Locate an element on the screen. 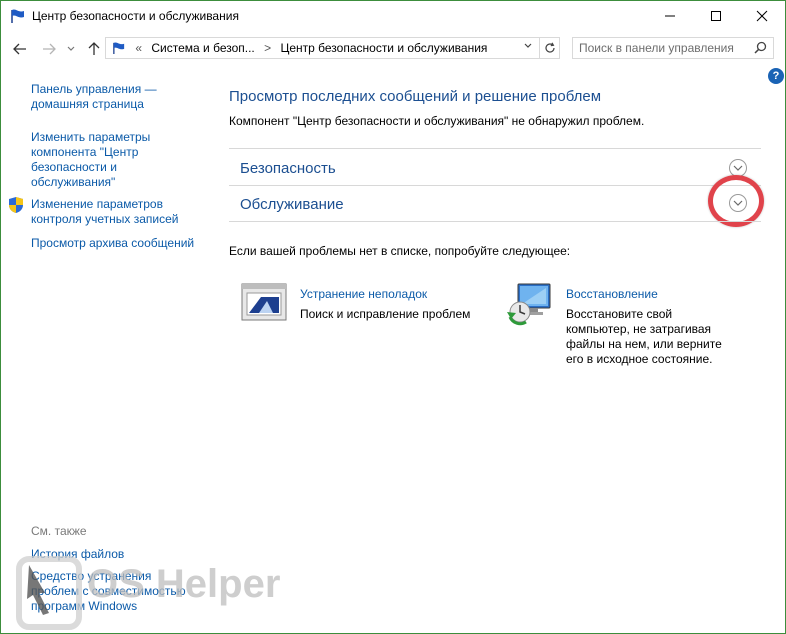 The width and height of the screenshot is (786, 634). minimize-button is located at coordinates (670, 16).